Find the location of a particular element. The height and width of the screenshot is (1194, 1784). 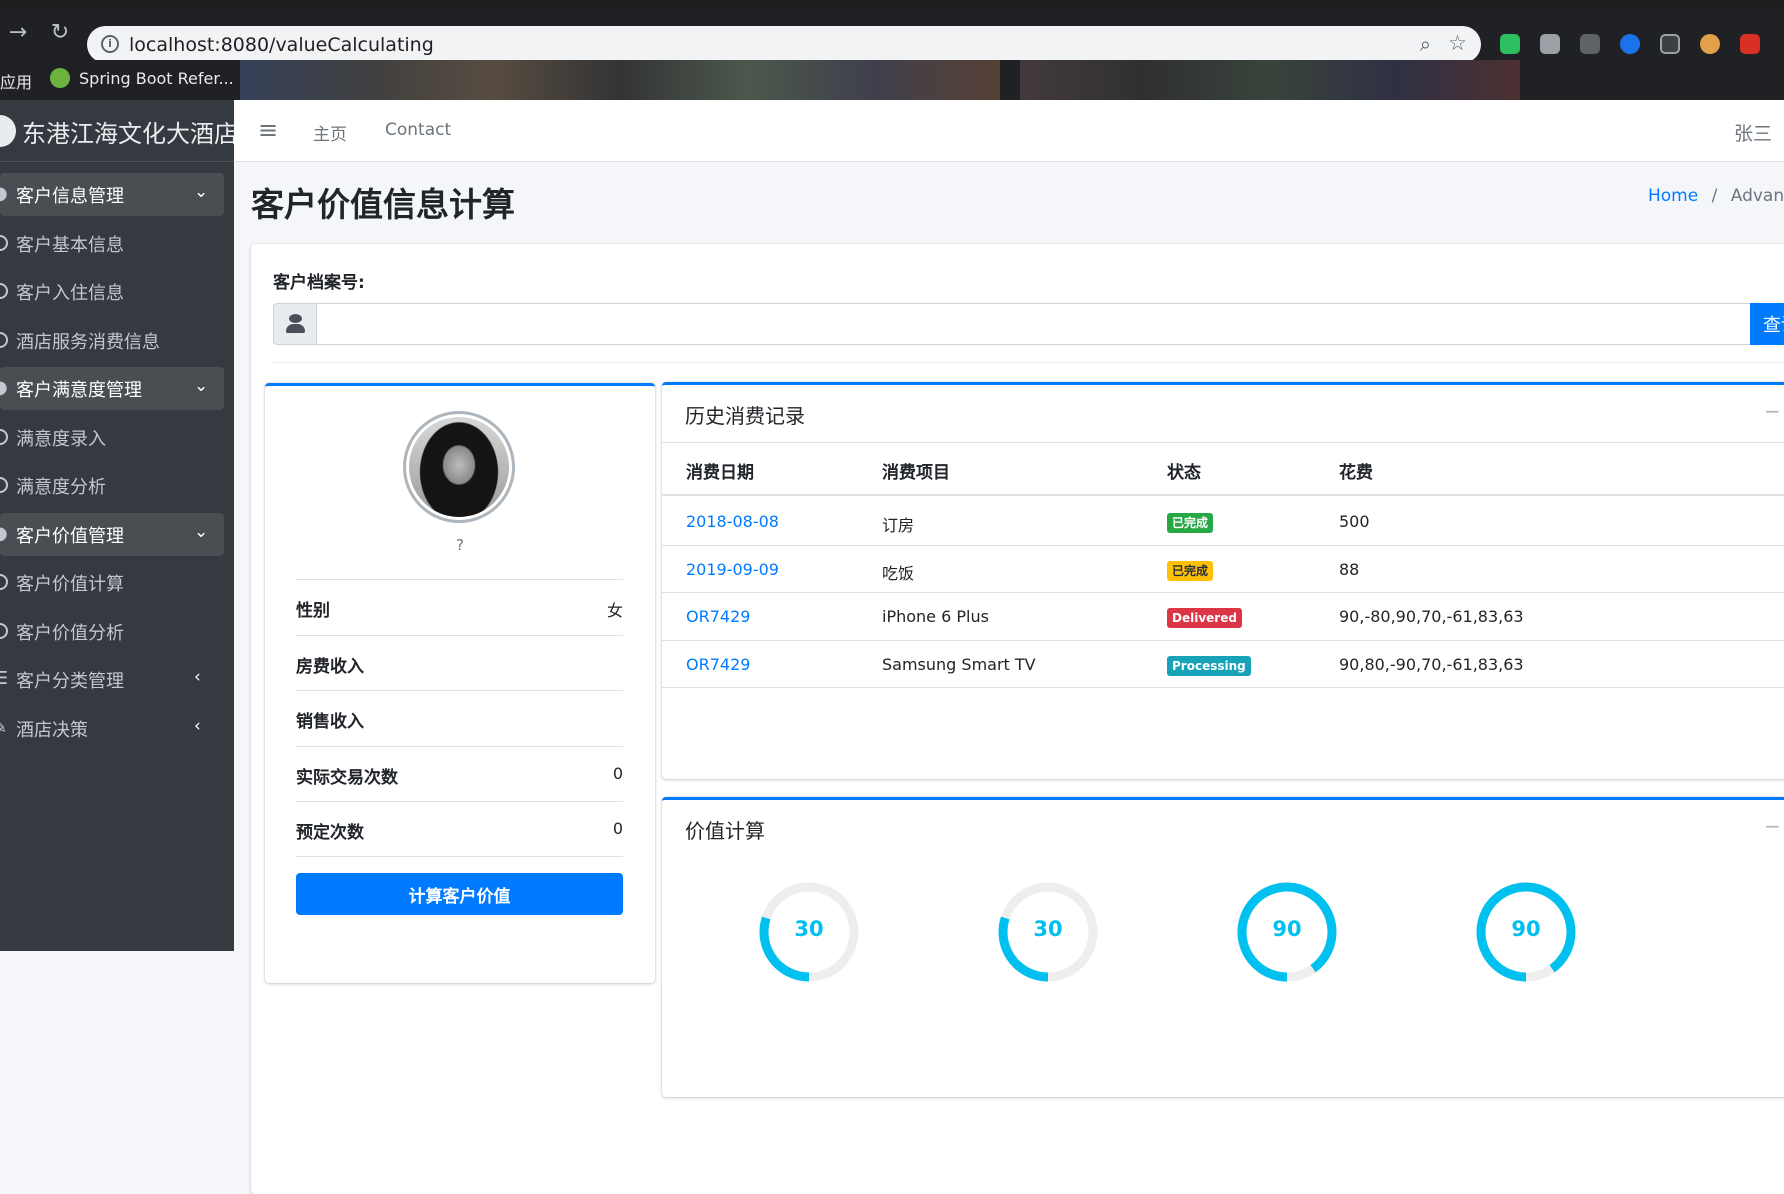

history-date-link: 2019-09-09 is located at coordinates (732, 569).